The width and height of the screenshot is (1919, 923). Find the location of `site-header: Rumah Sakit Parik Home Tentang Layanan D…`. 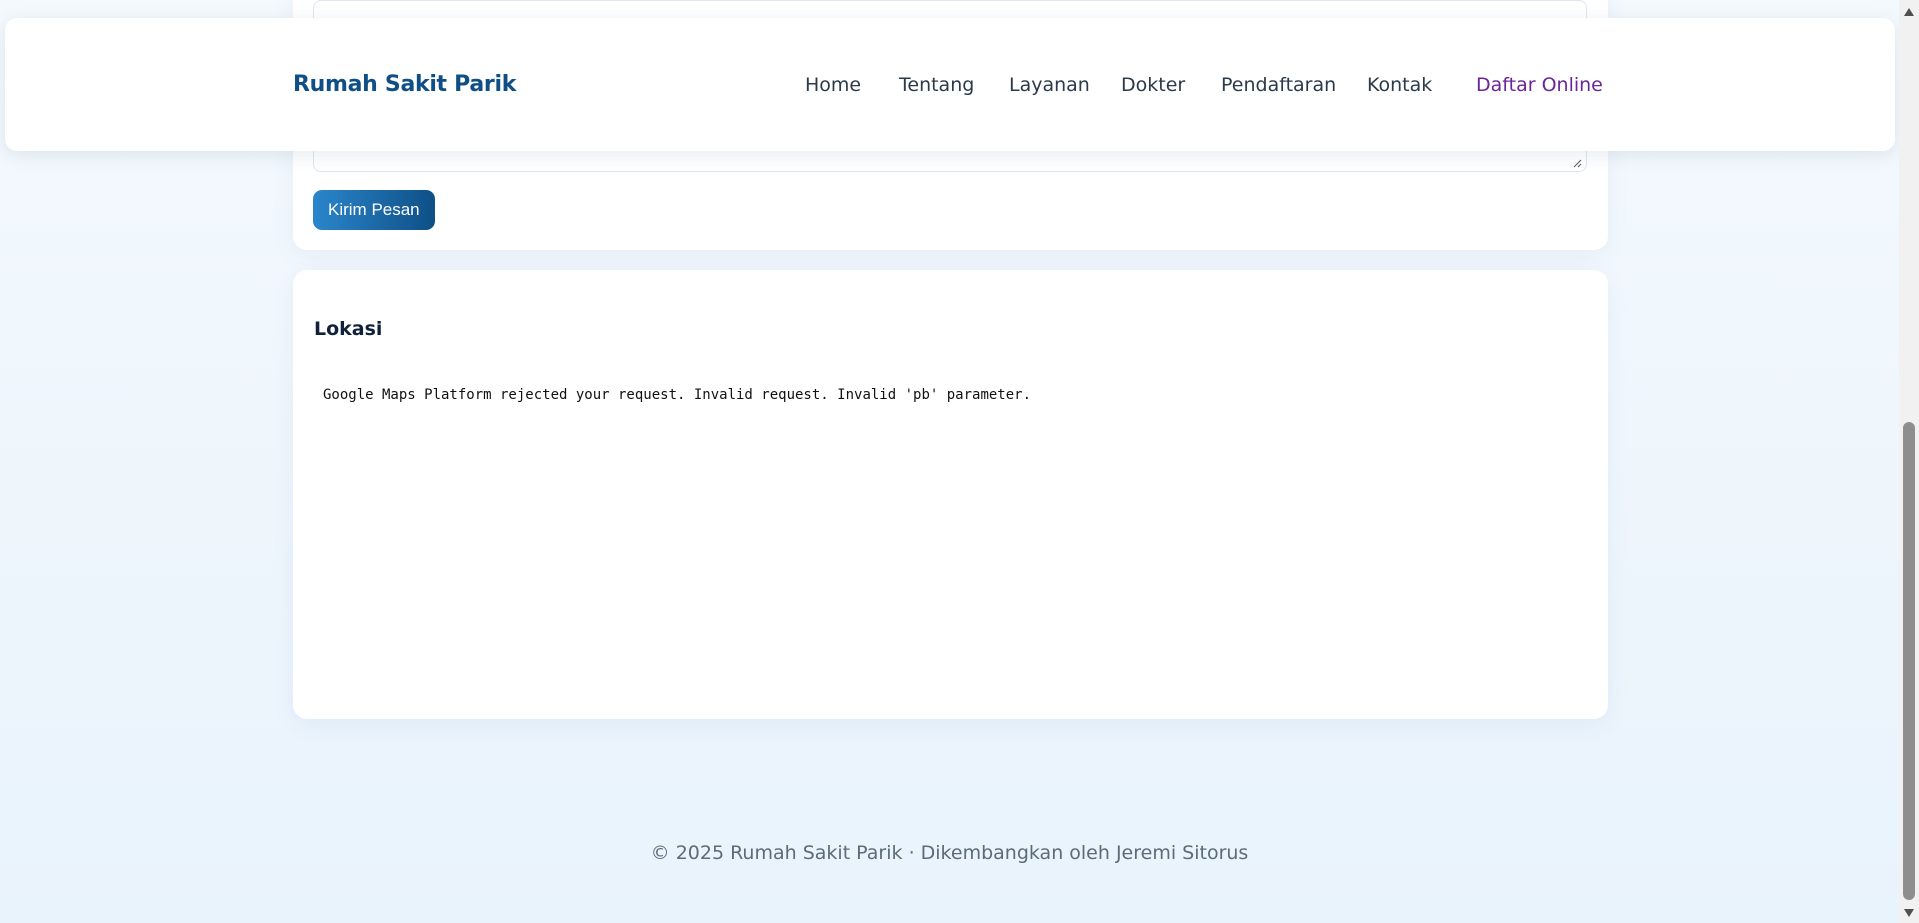

site-header: Rumah Sakit Parik Home Tentang Layanan D… is located at coordinates (950, 84).